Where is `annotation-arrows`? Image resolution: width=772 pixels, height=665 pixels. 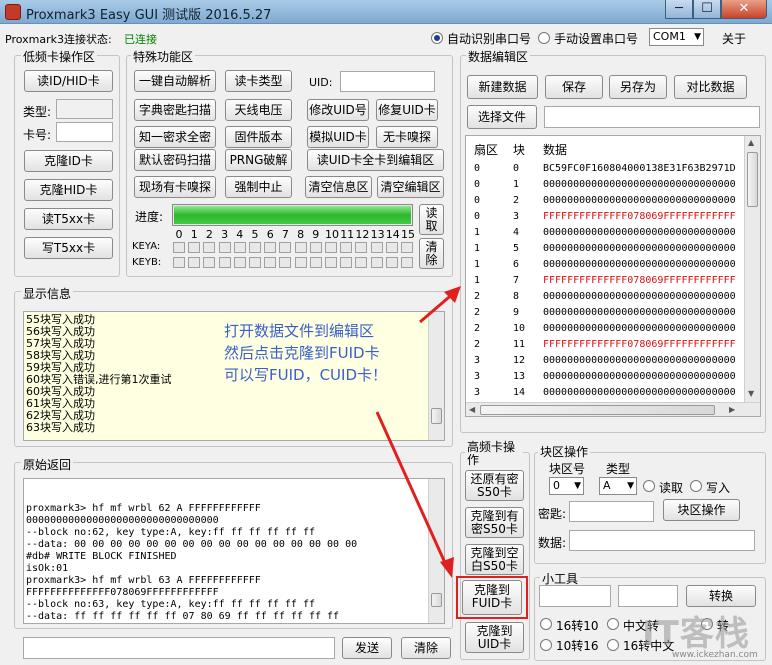 annotation-arrows is located at coordinates (418, 432).